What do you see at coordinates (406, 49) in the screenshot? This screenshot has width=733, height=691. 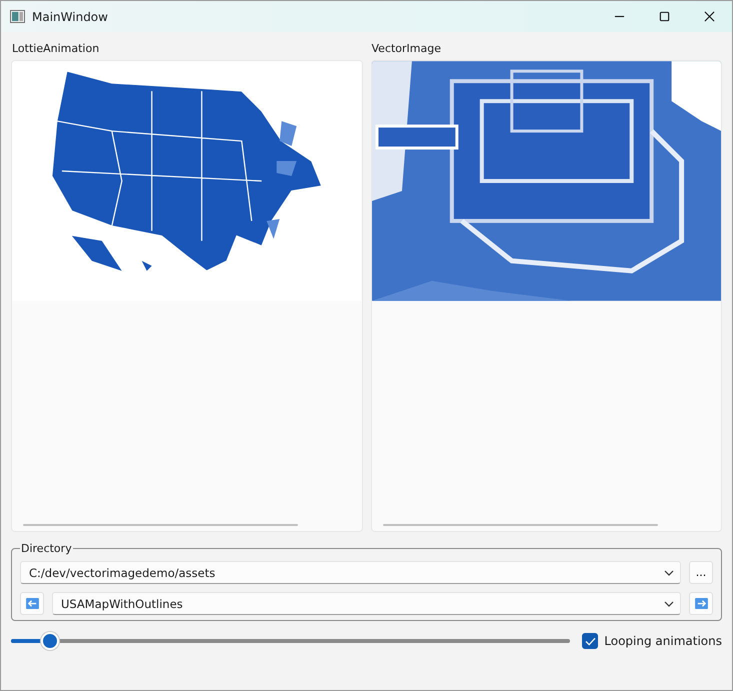 I see `panel-title: VectorImage` at bounding box center [406, 49].